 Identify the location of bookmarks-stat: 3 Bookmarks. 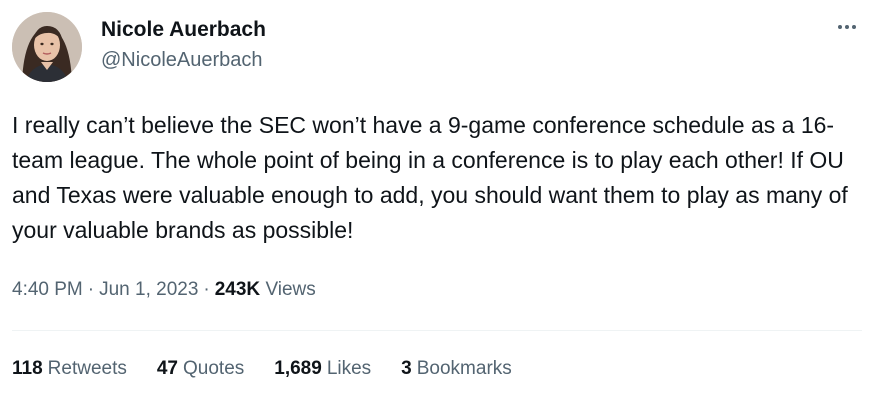
(456, 369).